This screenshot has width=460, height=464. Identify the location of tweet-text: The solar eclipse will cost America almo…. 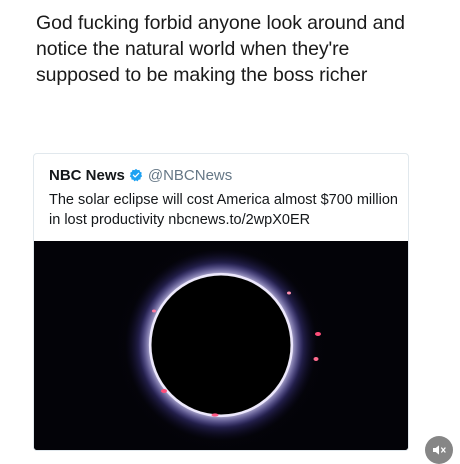
(223, 210).